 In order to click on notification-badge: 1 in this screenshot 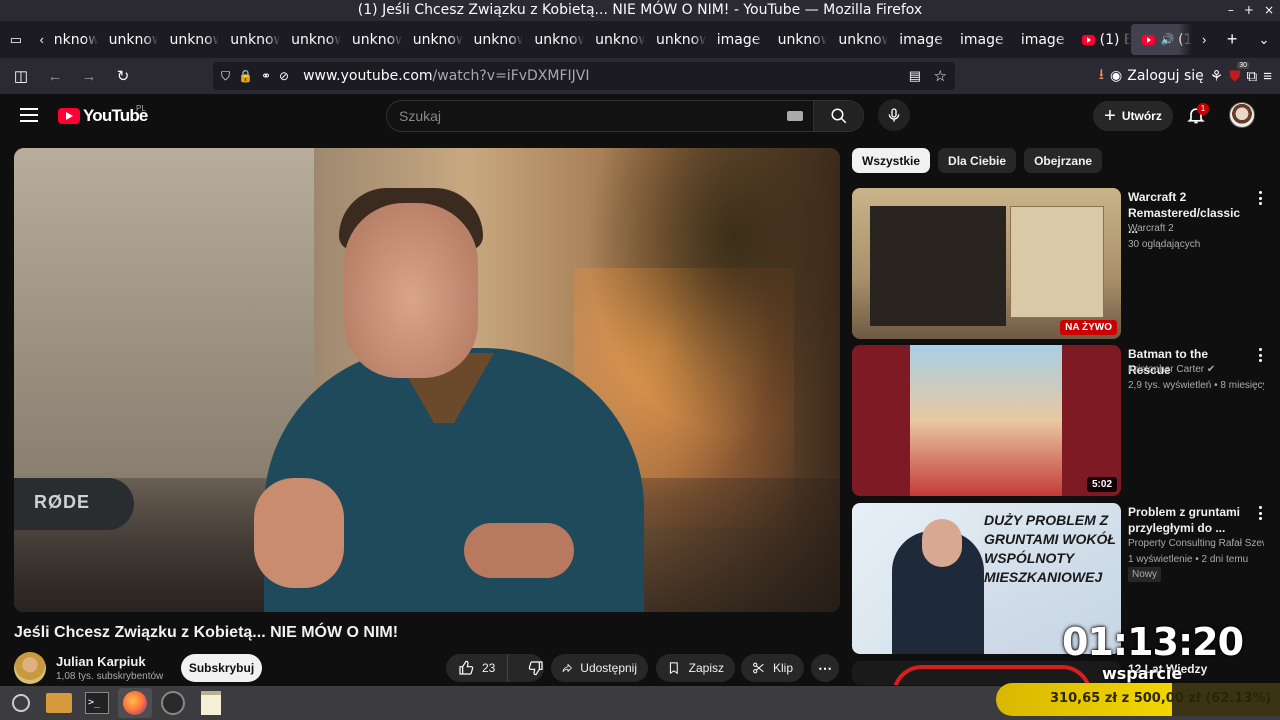, I will do `click(1203, 109)`.